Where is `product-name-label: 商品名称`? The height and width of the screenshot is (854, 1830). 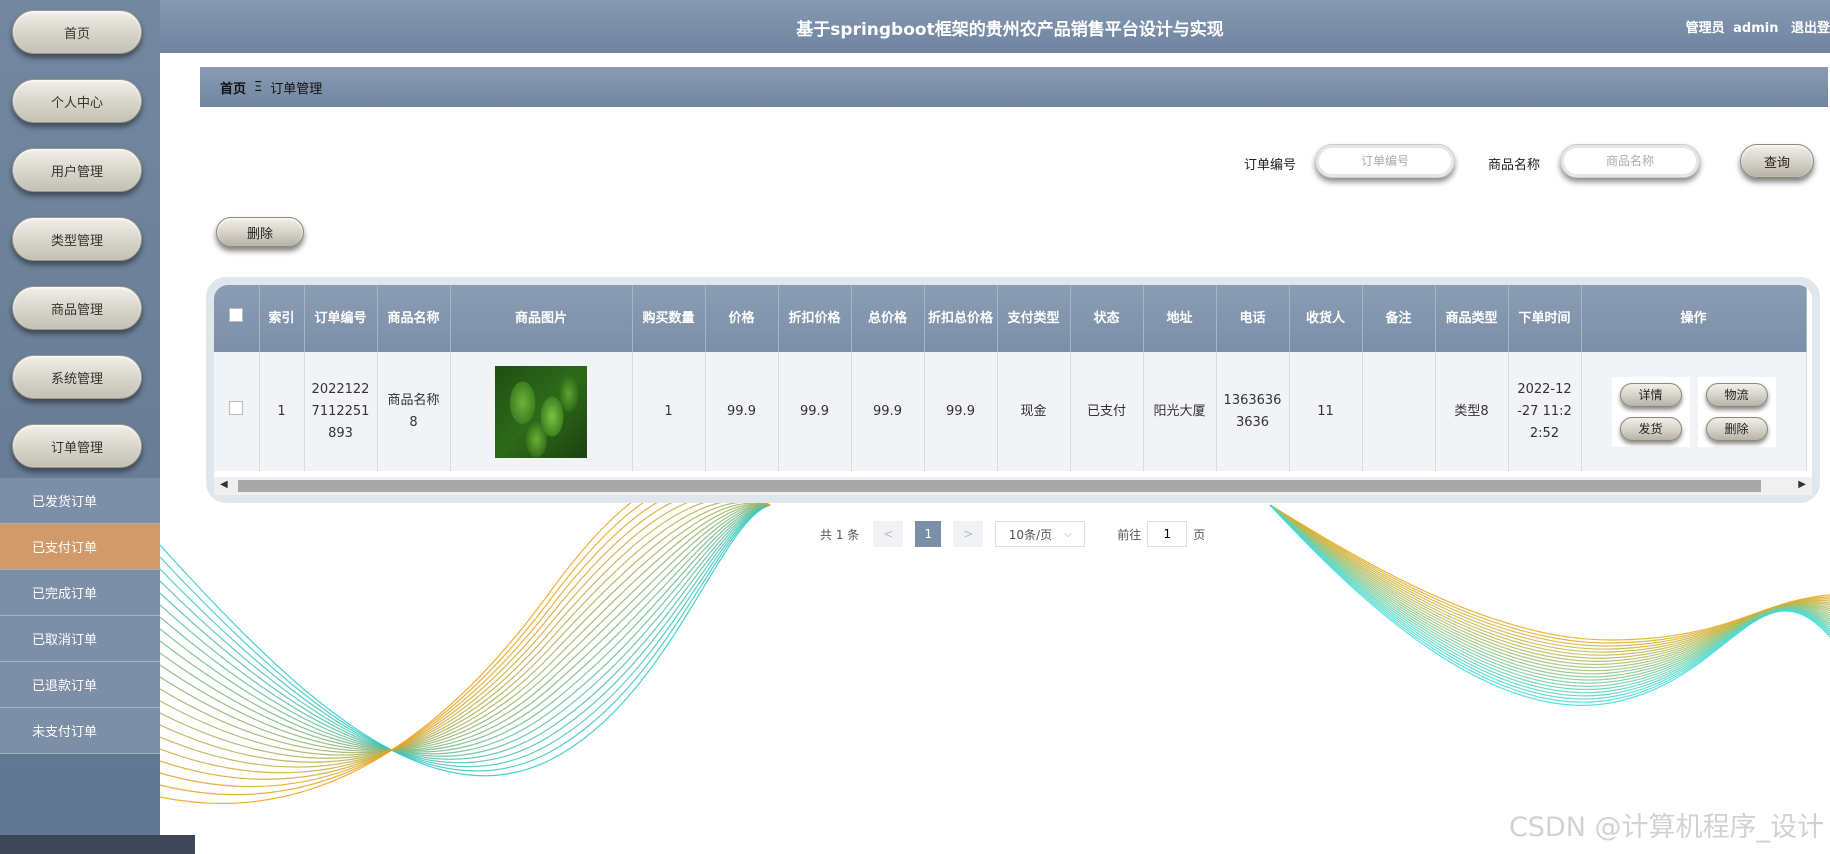 product-name-label: 商品名称 is located at coordinates (1514, 165).